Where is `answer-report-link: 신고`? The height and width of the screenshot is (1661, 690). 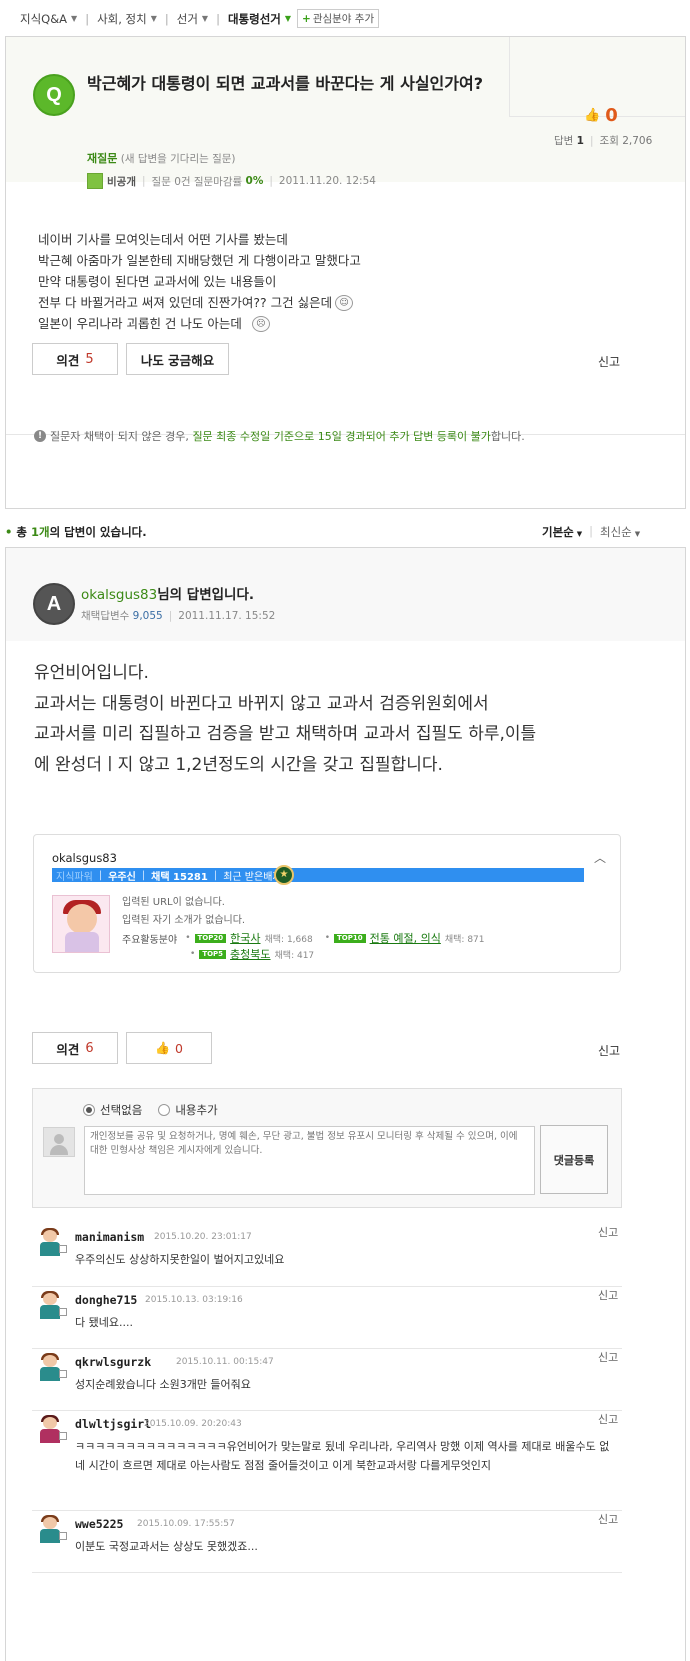
answer-report-link: 신고 is located at coordinates (609, 1050).